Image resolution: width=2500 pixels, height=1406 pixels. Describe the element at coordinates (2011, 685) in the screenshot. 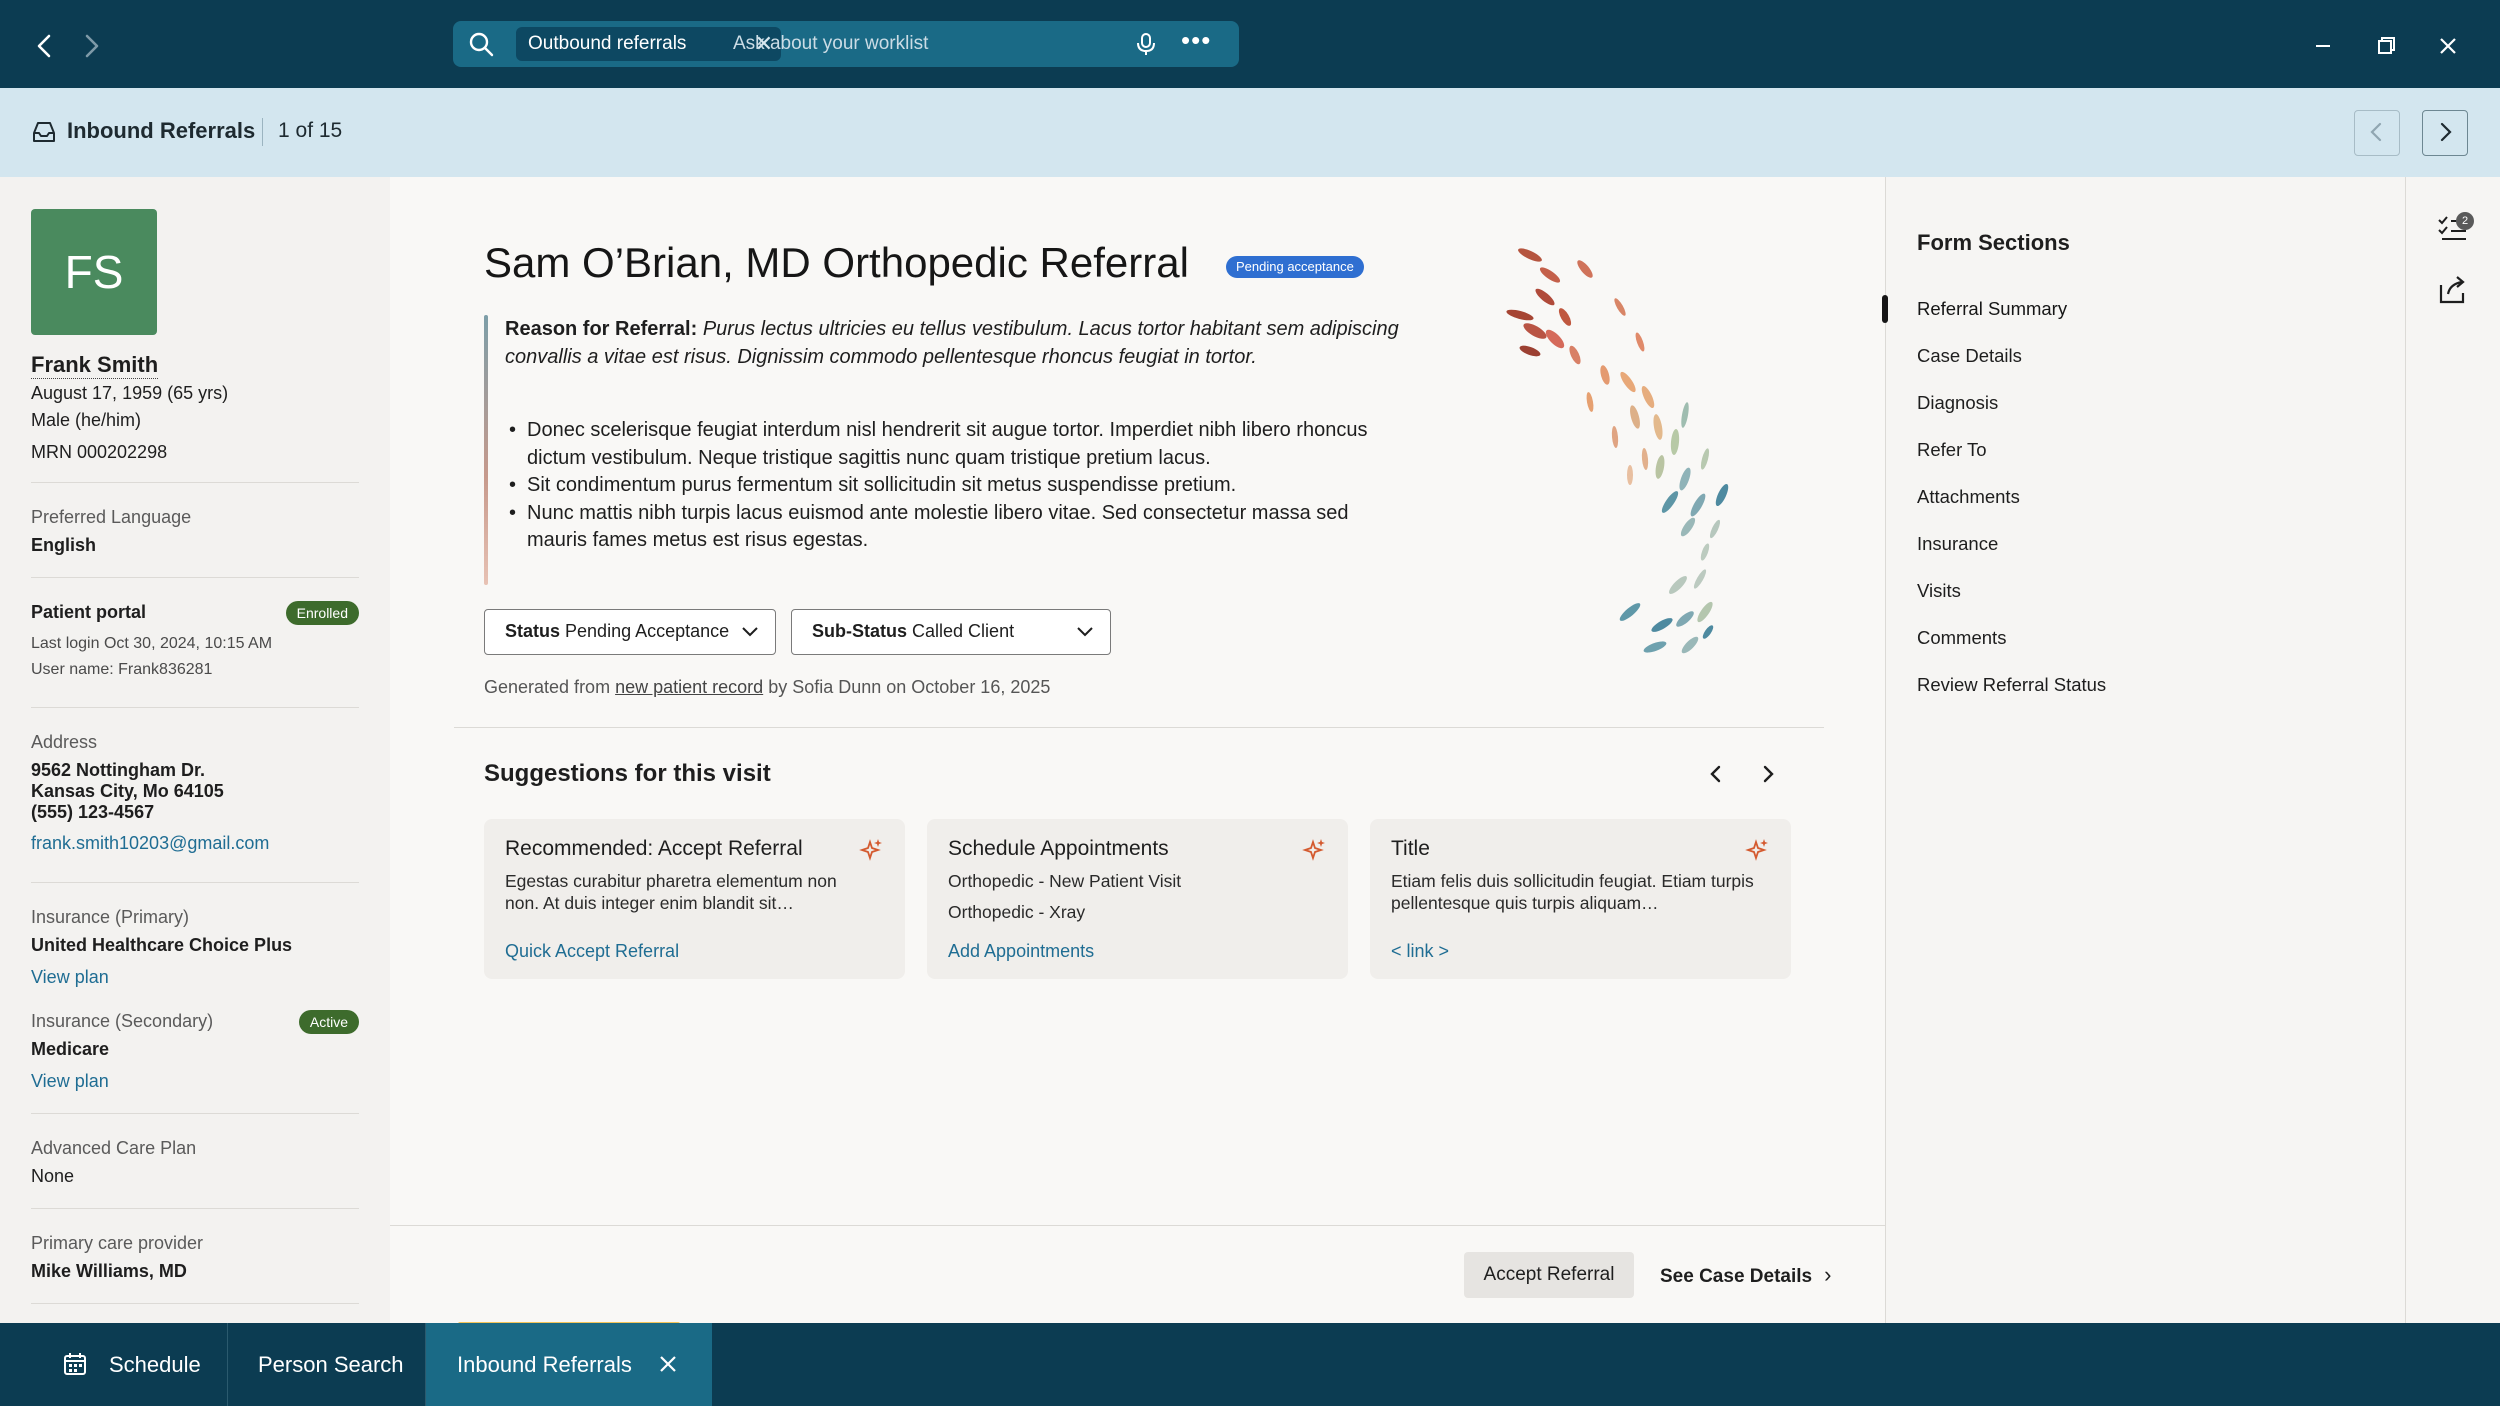

I see `section-review-referral-status: Review Referral Status` at that location.